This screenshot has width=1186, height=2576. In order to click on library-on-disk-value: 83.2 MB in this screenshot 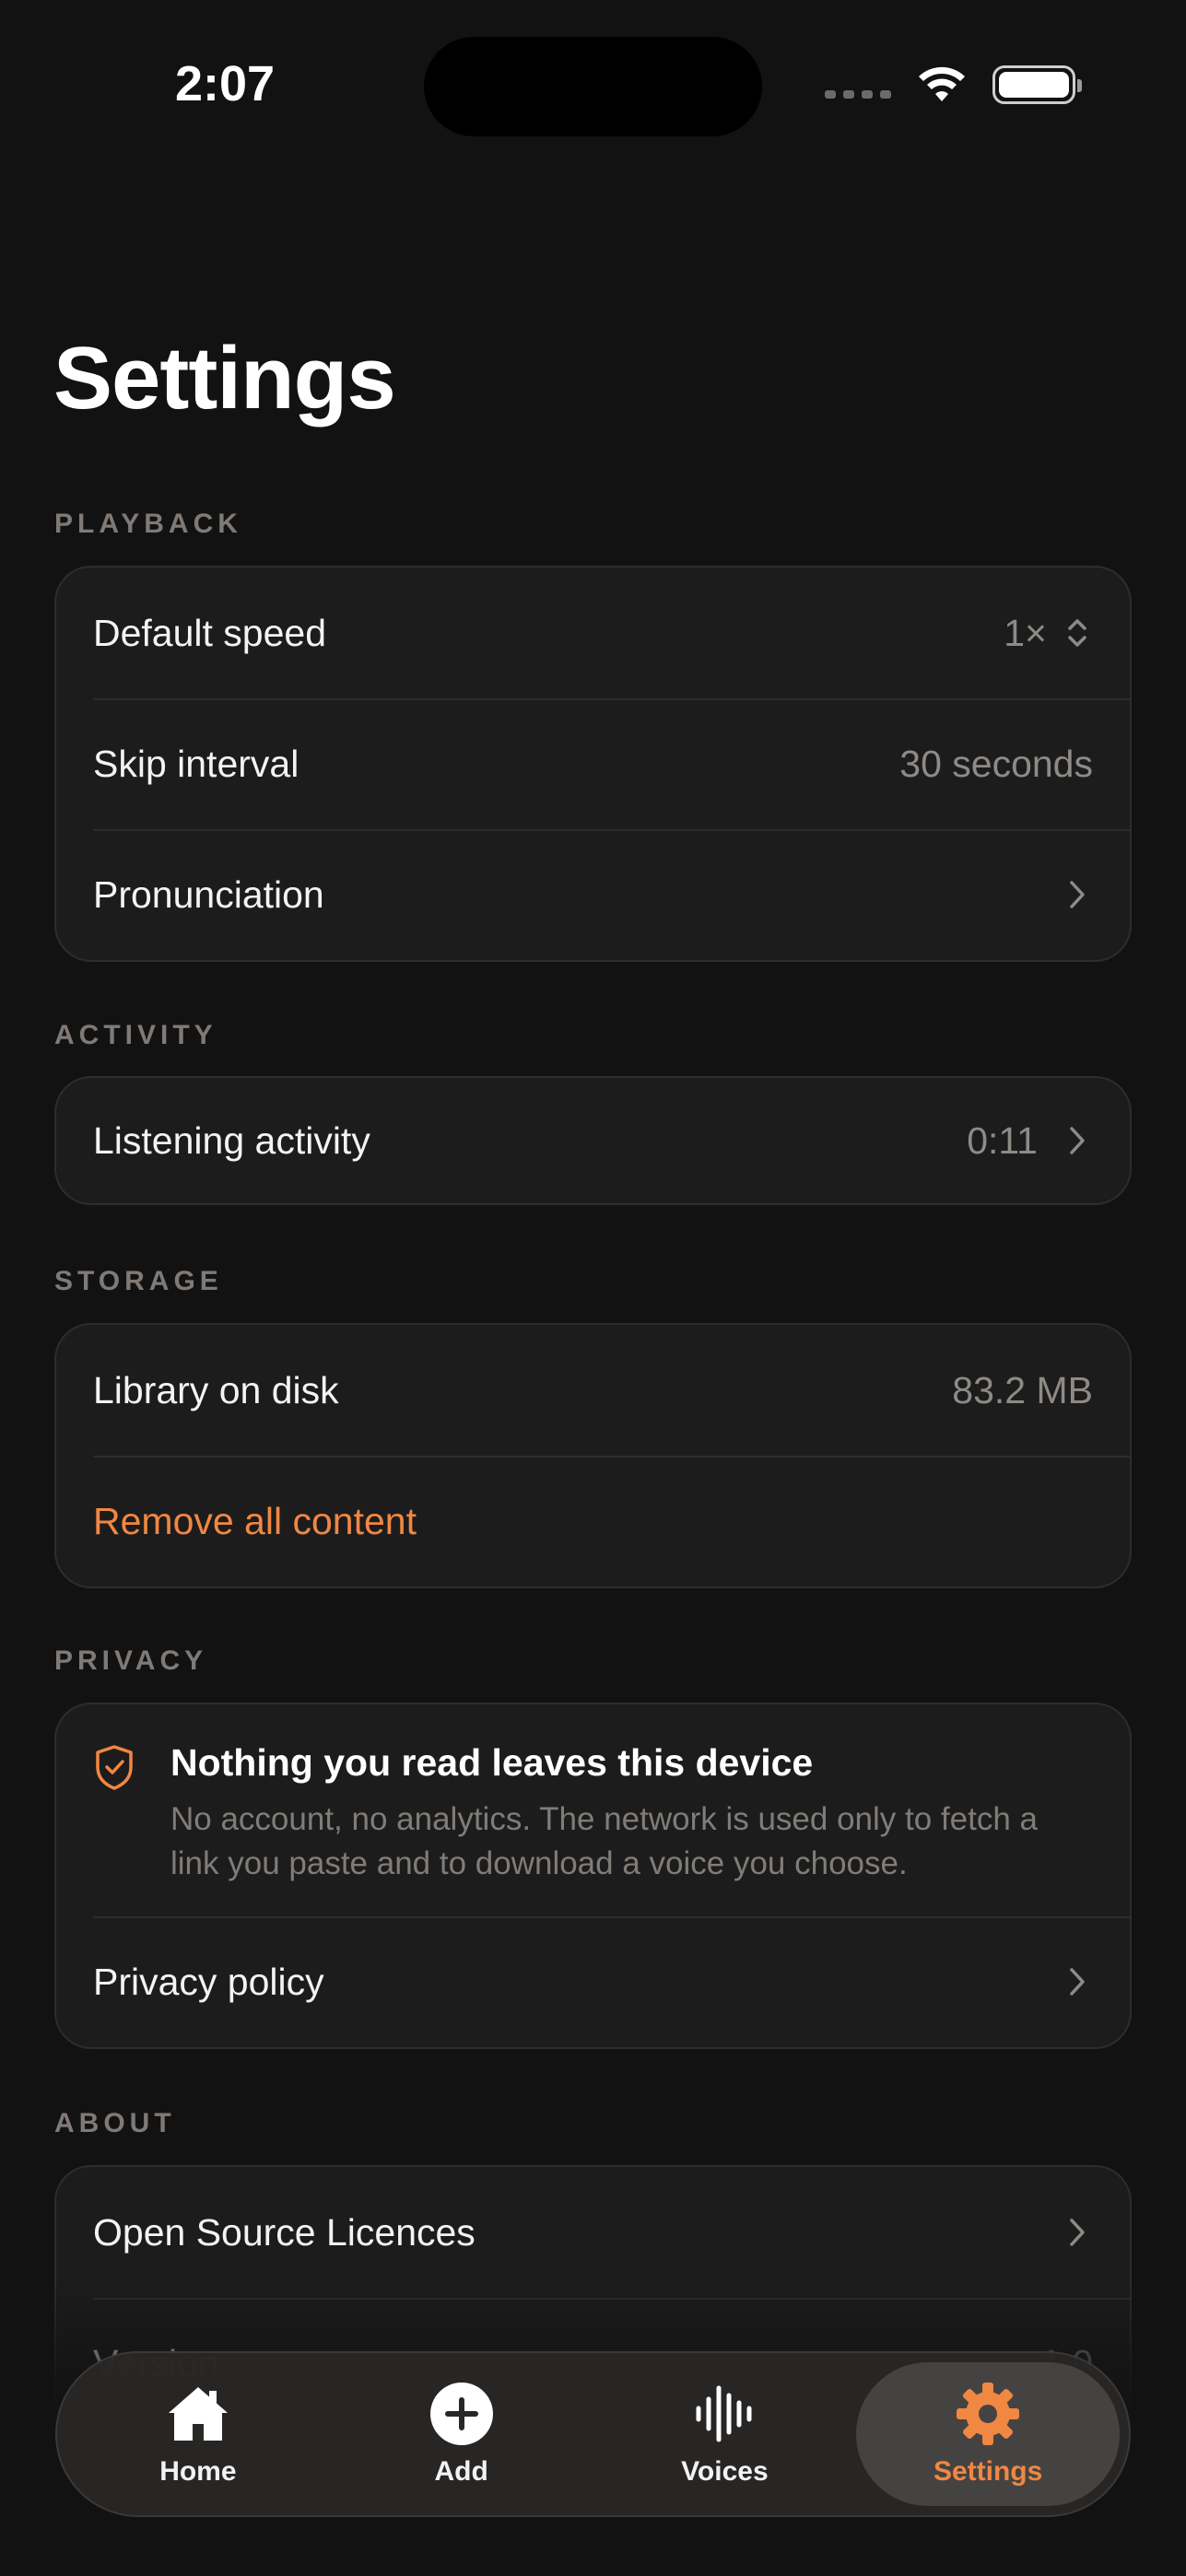, I will do `click(1022, 1389)`.